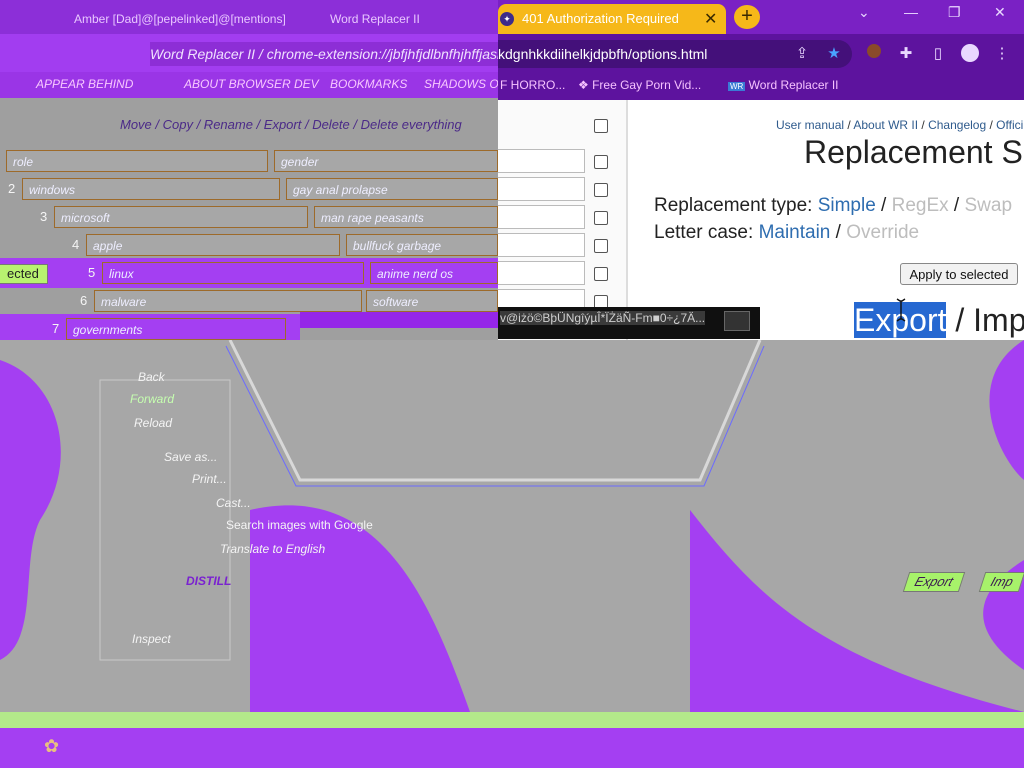 The image size is (1024, 768). I want to click on ctx-reload: Reload, so click(153, 423).